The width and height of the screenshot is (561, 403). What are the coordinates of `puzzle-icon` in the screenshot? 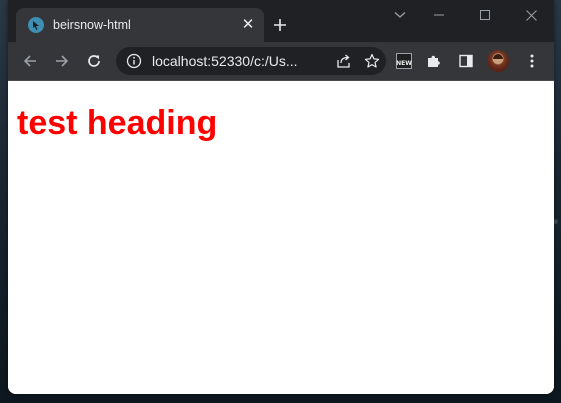 It's located at (434, 61).